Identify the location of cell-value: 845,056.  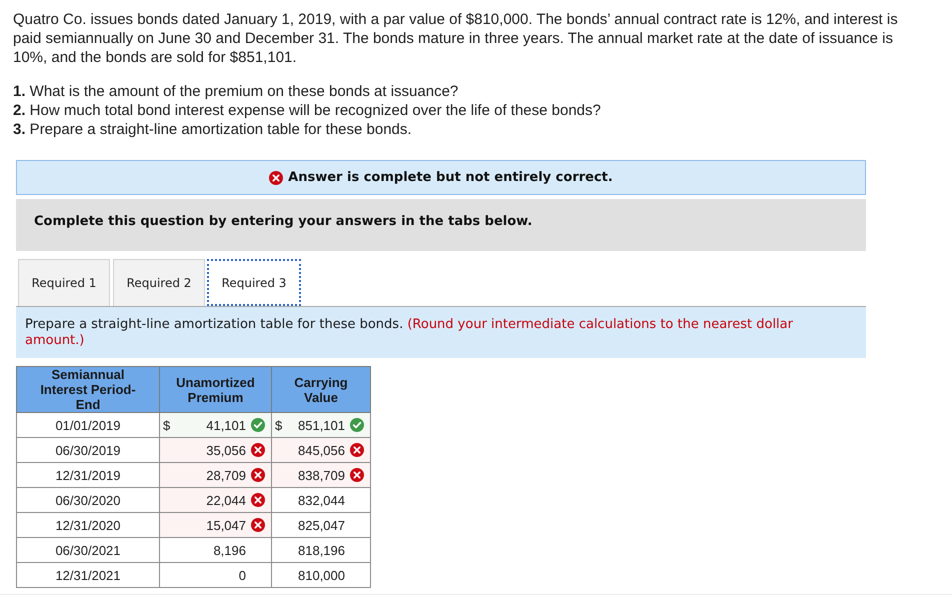
(321, 450).